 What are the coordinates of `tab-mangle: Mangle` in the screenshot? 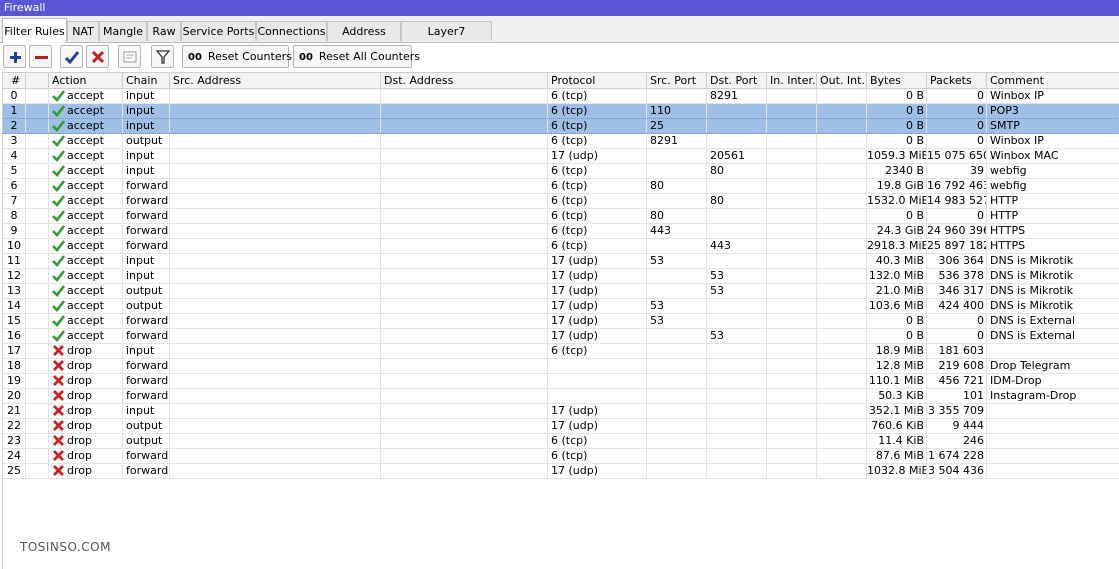 It's located at (123, 31).